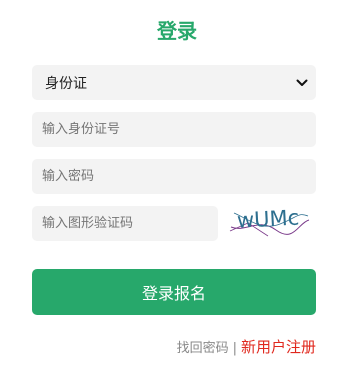  What do you see at coordinates (203, 346) in the screenshot?
I see `find-password-link: 找回密码` at bounding box center [203, 346].